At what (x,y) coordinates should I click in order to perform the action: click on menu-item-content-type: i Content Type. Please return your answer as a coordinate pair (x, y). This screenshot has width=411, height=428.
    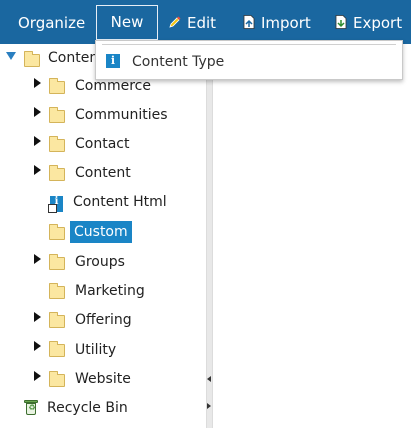
    Looking at the image, I should click on (165, 62).